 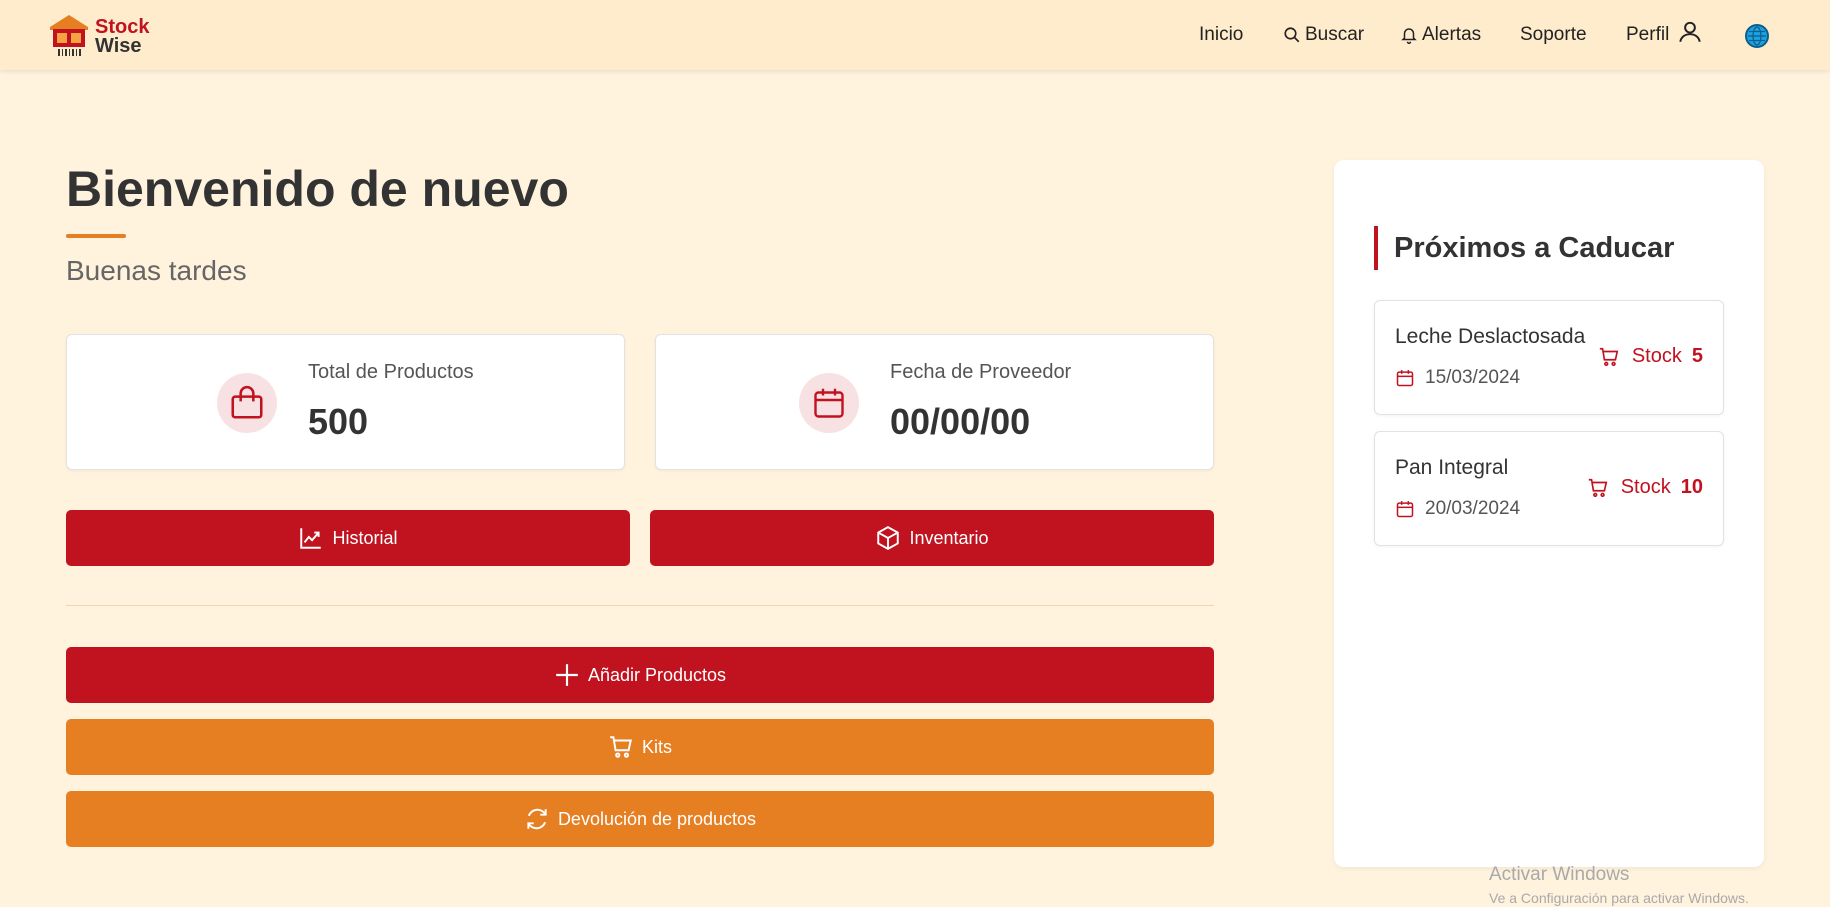 I want to click on expiring-item-card: Pan Integral 20/03/2024 Stock 10, so click(x=1549, y=488).